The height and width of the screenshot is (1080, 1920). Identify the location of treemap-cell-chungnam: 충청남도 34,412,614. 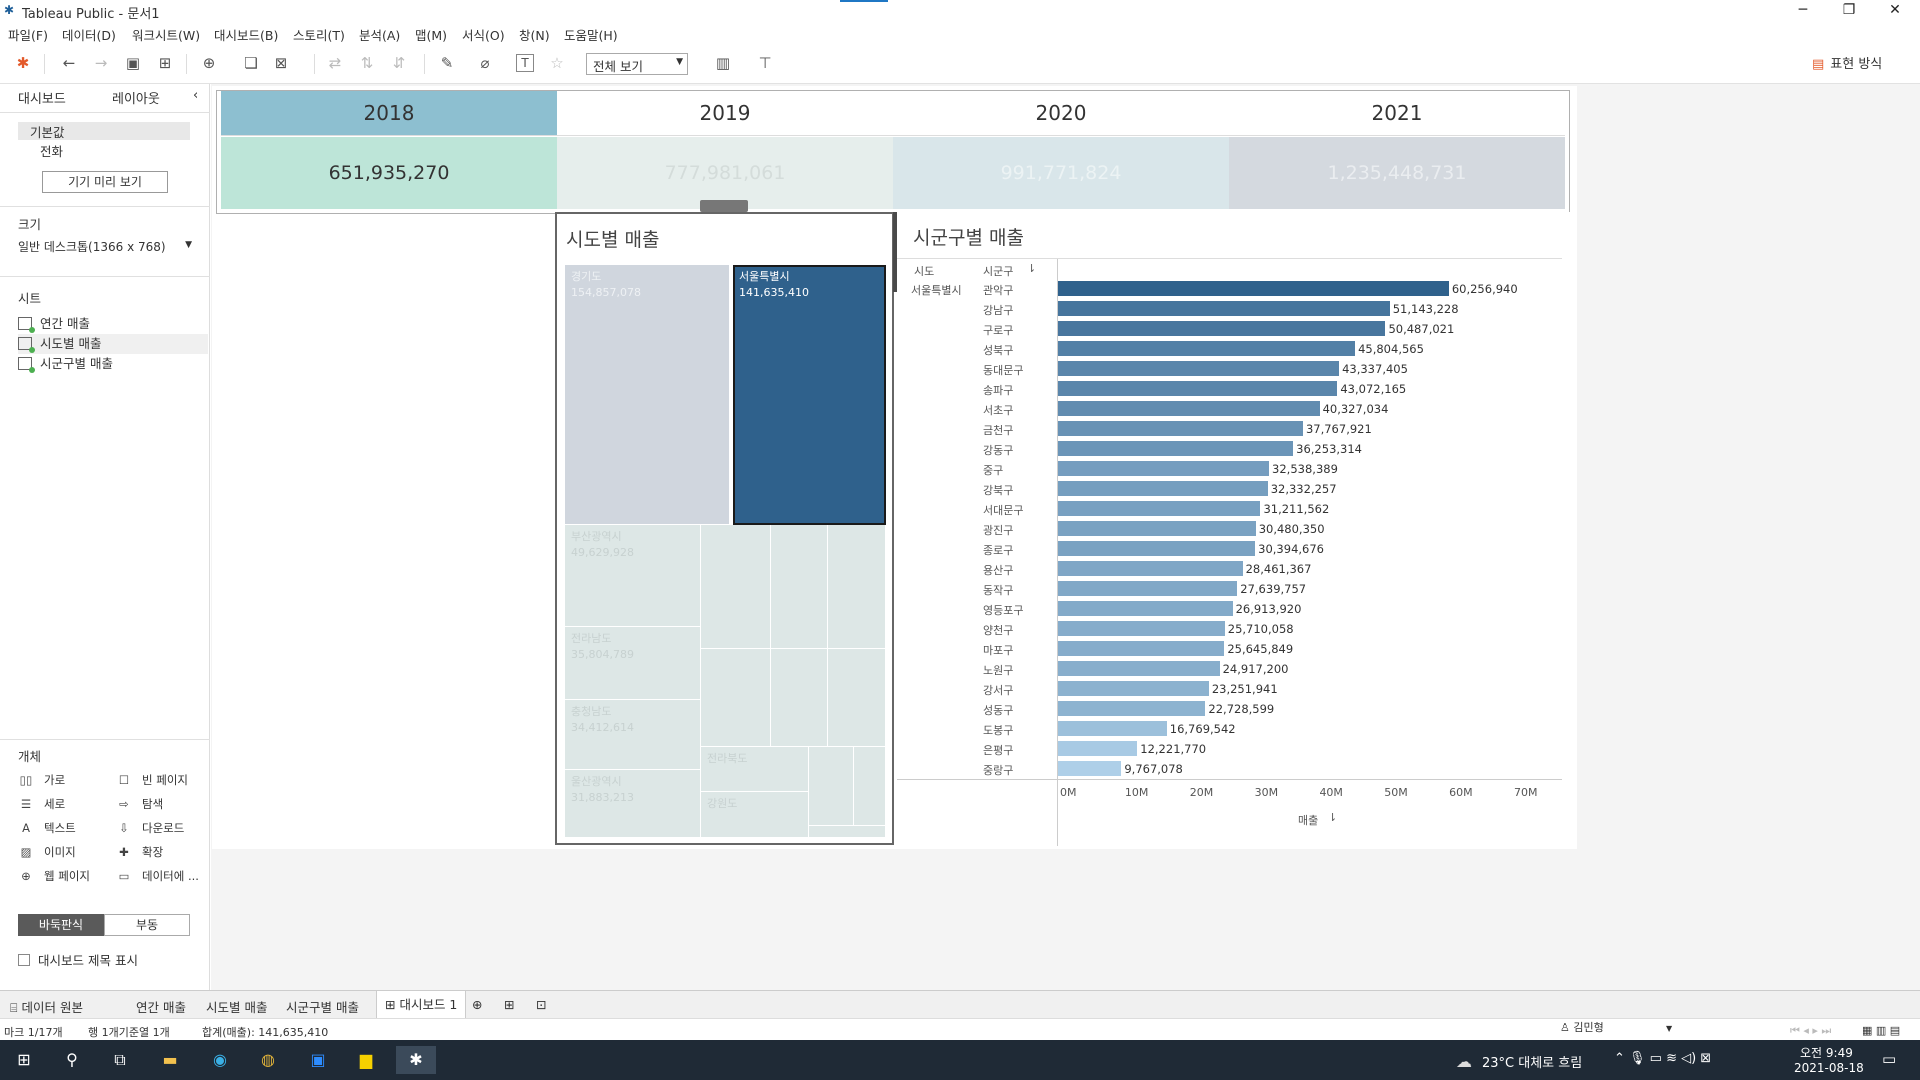
(633, 735).